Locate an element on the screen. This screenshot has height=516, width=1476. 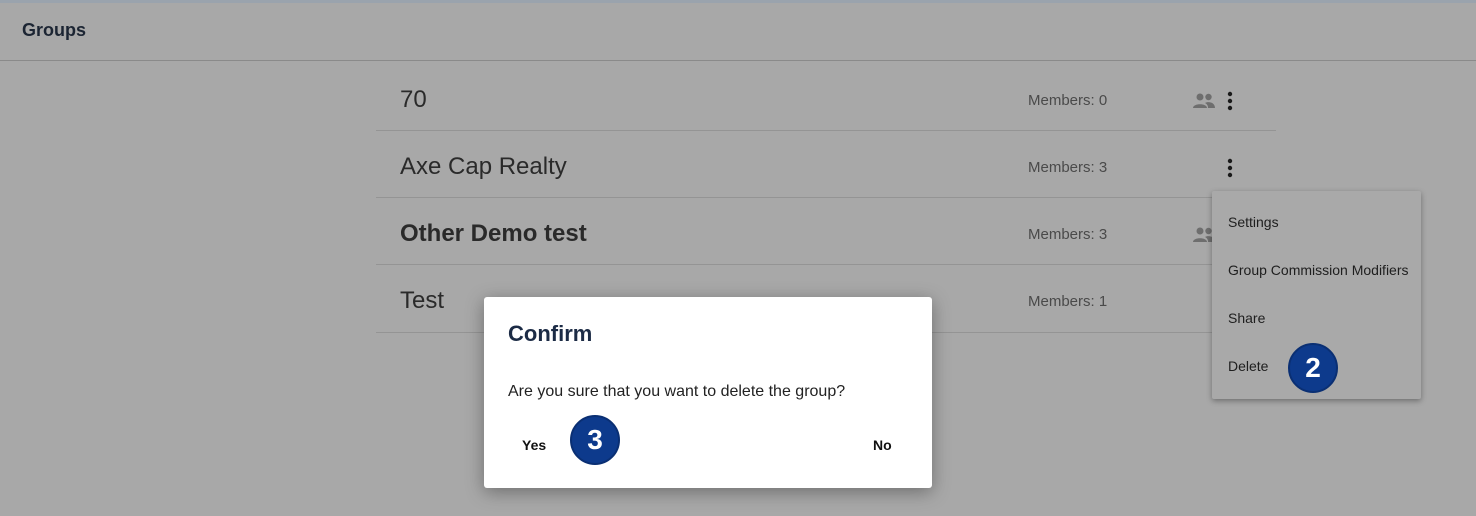
yes-button: Yes is located at coordinates (534, 445).